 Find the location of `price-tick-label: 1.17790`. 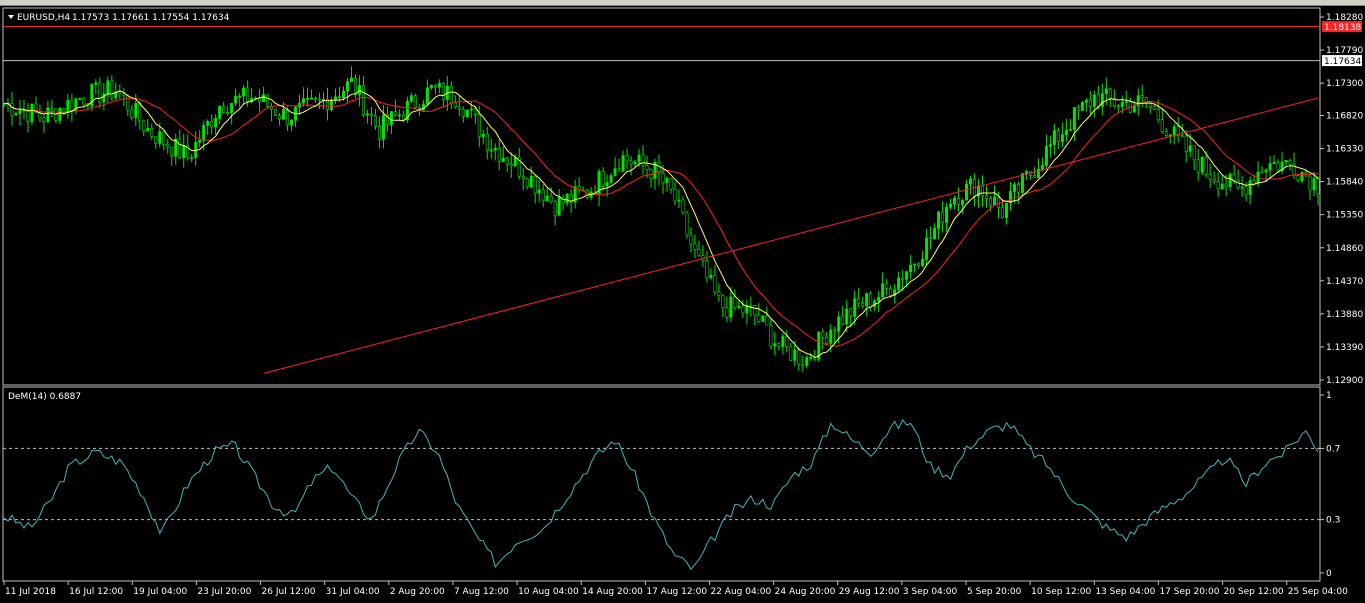

price-tick-label: 1.17790 is located at coordinates (1344, 51).